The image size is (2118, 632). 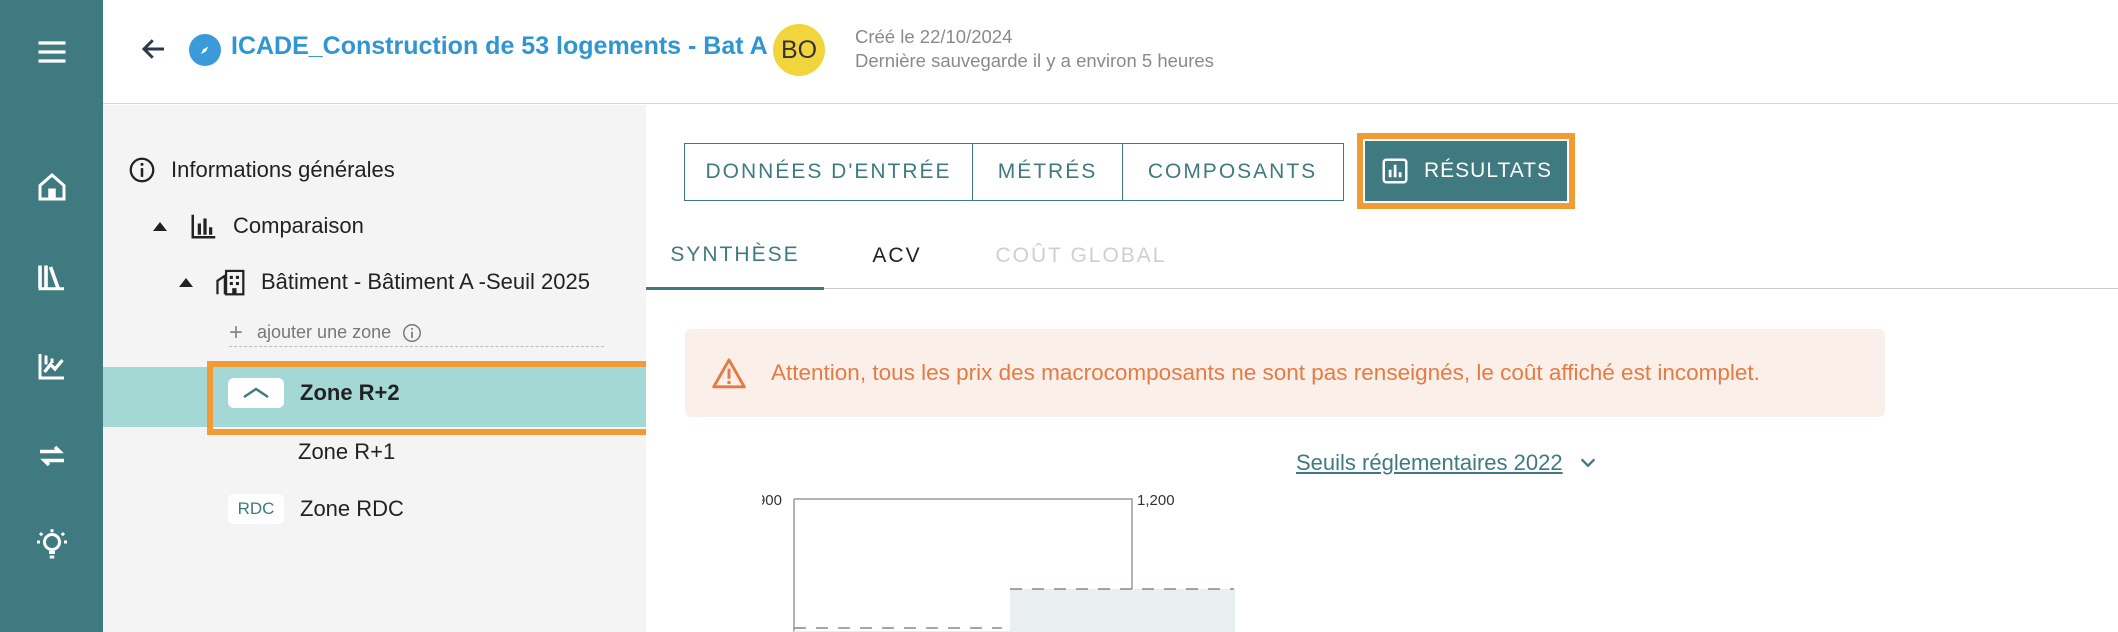 I want to click on results-chart-icon, so click(x=1395, y=171).